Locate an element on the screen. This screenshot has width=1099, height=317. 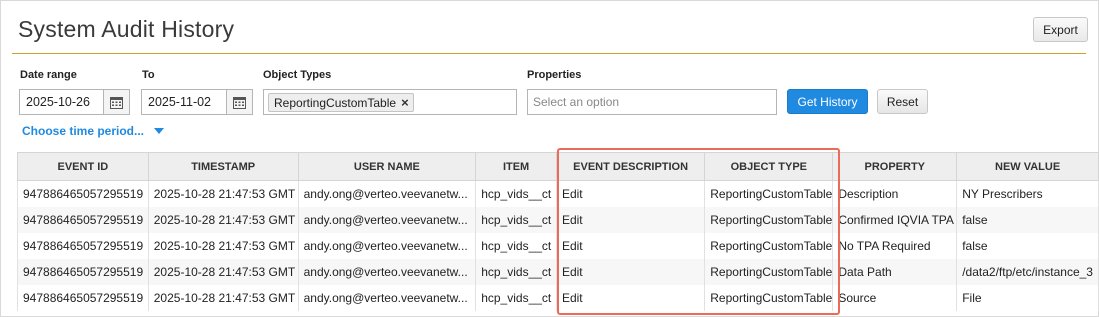
cell-new-value: NY Prescribers is located at coordinates (1027, 193).